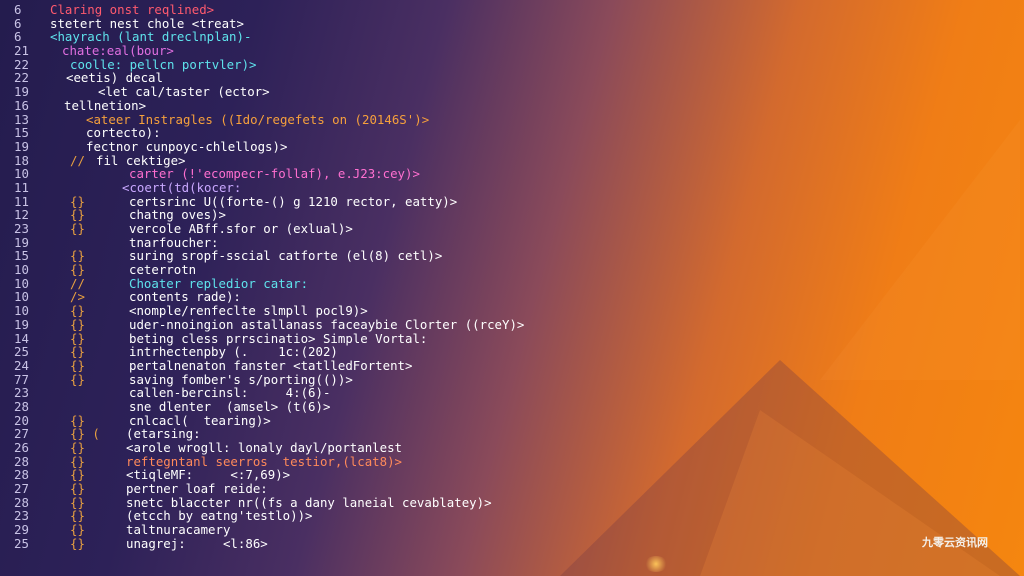 Image resolution: width=1024 pixels, height=576 pixels. Describe the element at coordinates (184, 92) in the screenshot. I see `code-text: <let cal/taster (ector>` at that location.